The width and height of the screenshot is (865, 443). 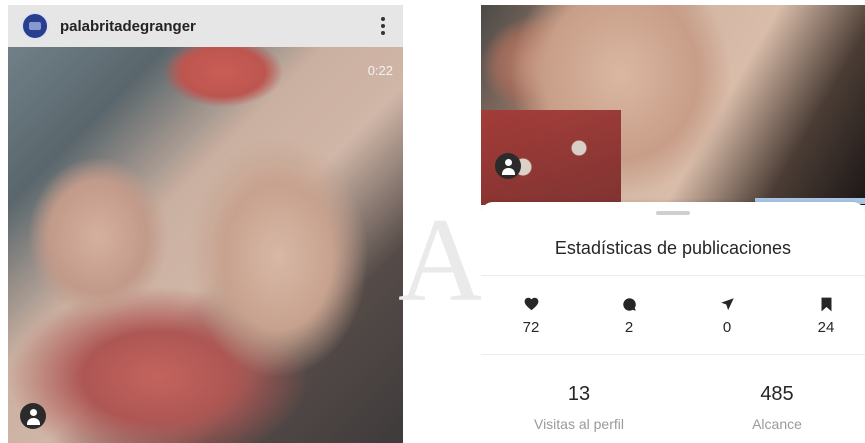 What do you see at coordinates (826, 316) in the screenshot?
I see `saves-metric: 24` at bounding box center [826, 316].